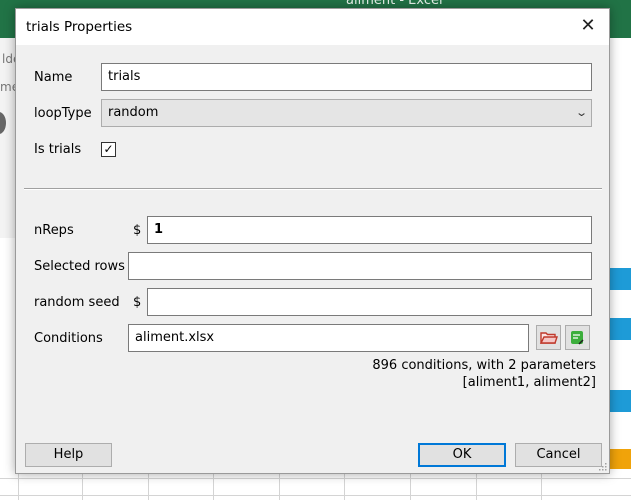  What do you see at coordinates (63, 113) in the screenshot?
I see `looptype-label: loopType` at bounding box center [63, 113].